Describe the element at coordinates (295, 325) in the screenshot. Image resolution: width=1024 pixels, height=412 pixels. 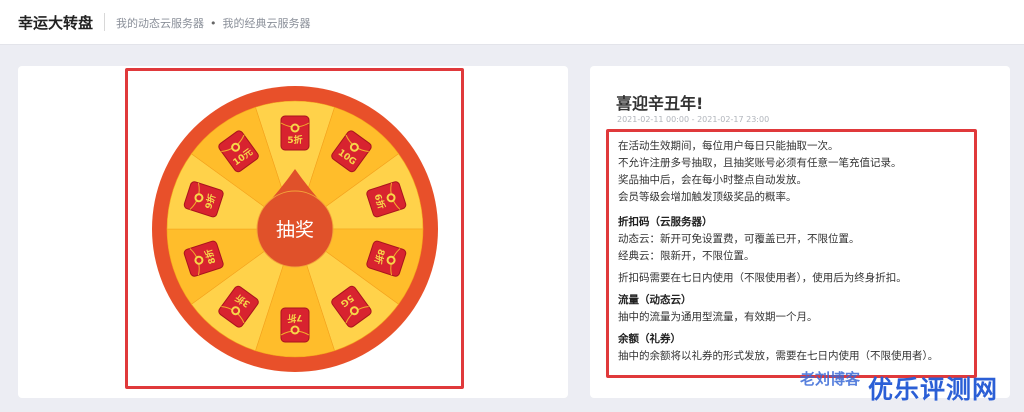
I see `prize-envelope: 7折` at that location.